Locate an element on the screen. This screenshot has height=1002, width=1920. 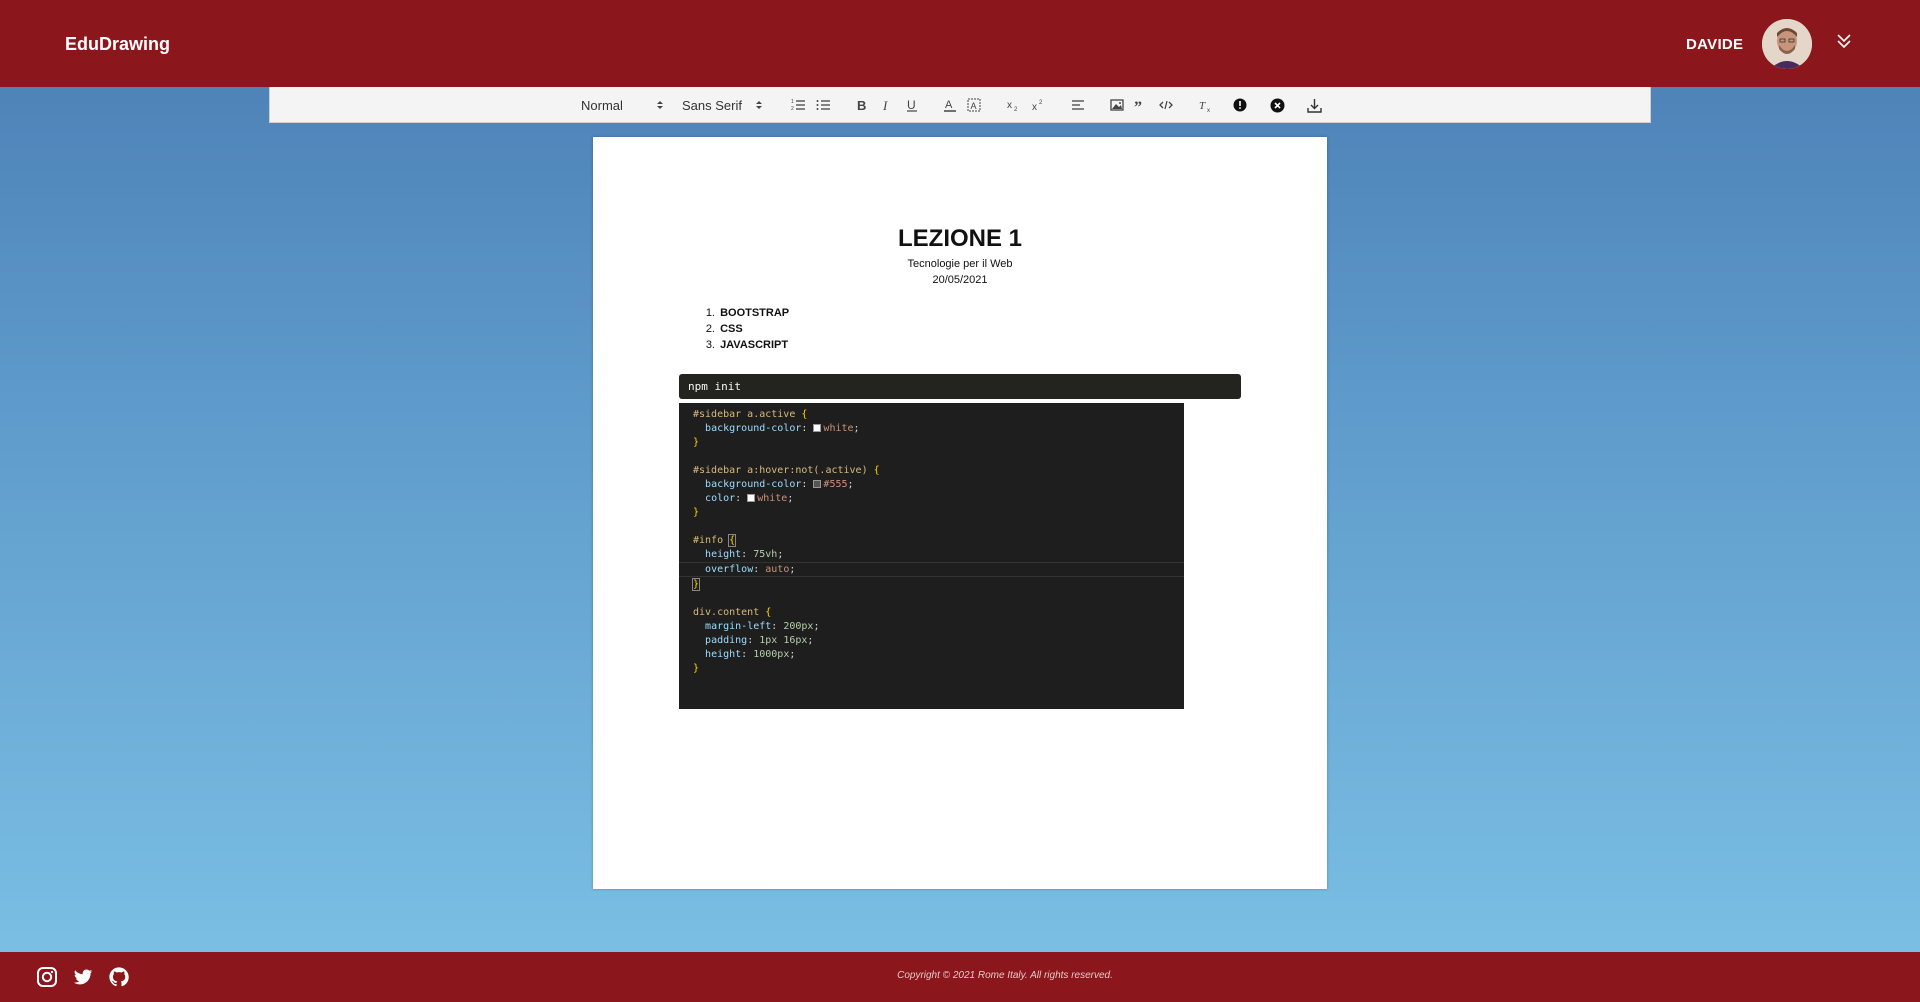
bullet-list-button is located at coordinates (823, 105).